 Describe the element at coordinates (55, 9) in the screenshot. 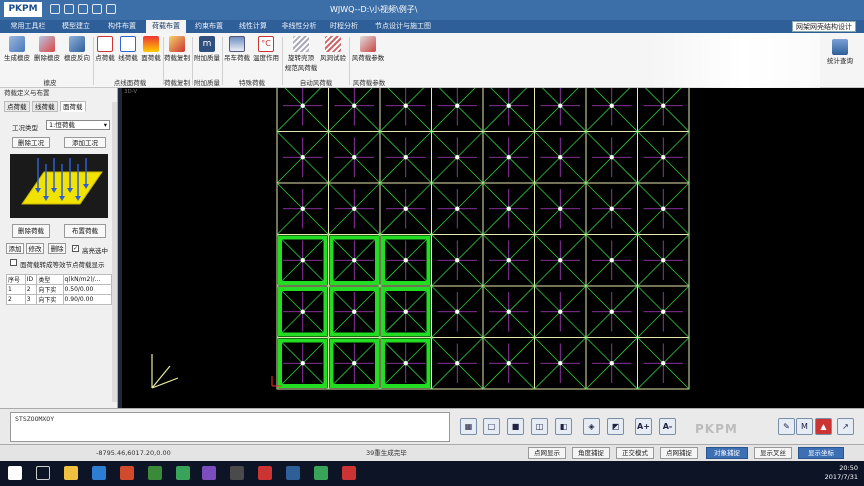

I see `save-icon` at that location.